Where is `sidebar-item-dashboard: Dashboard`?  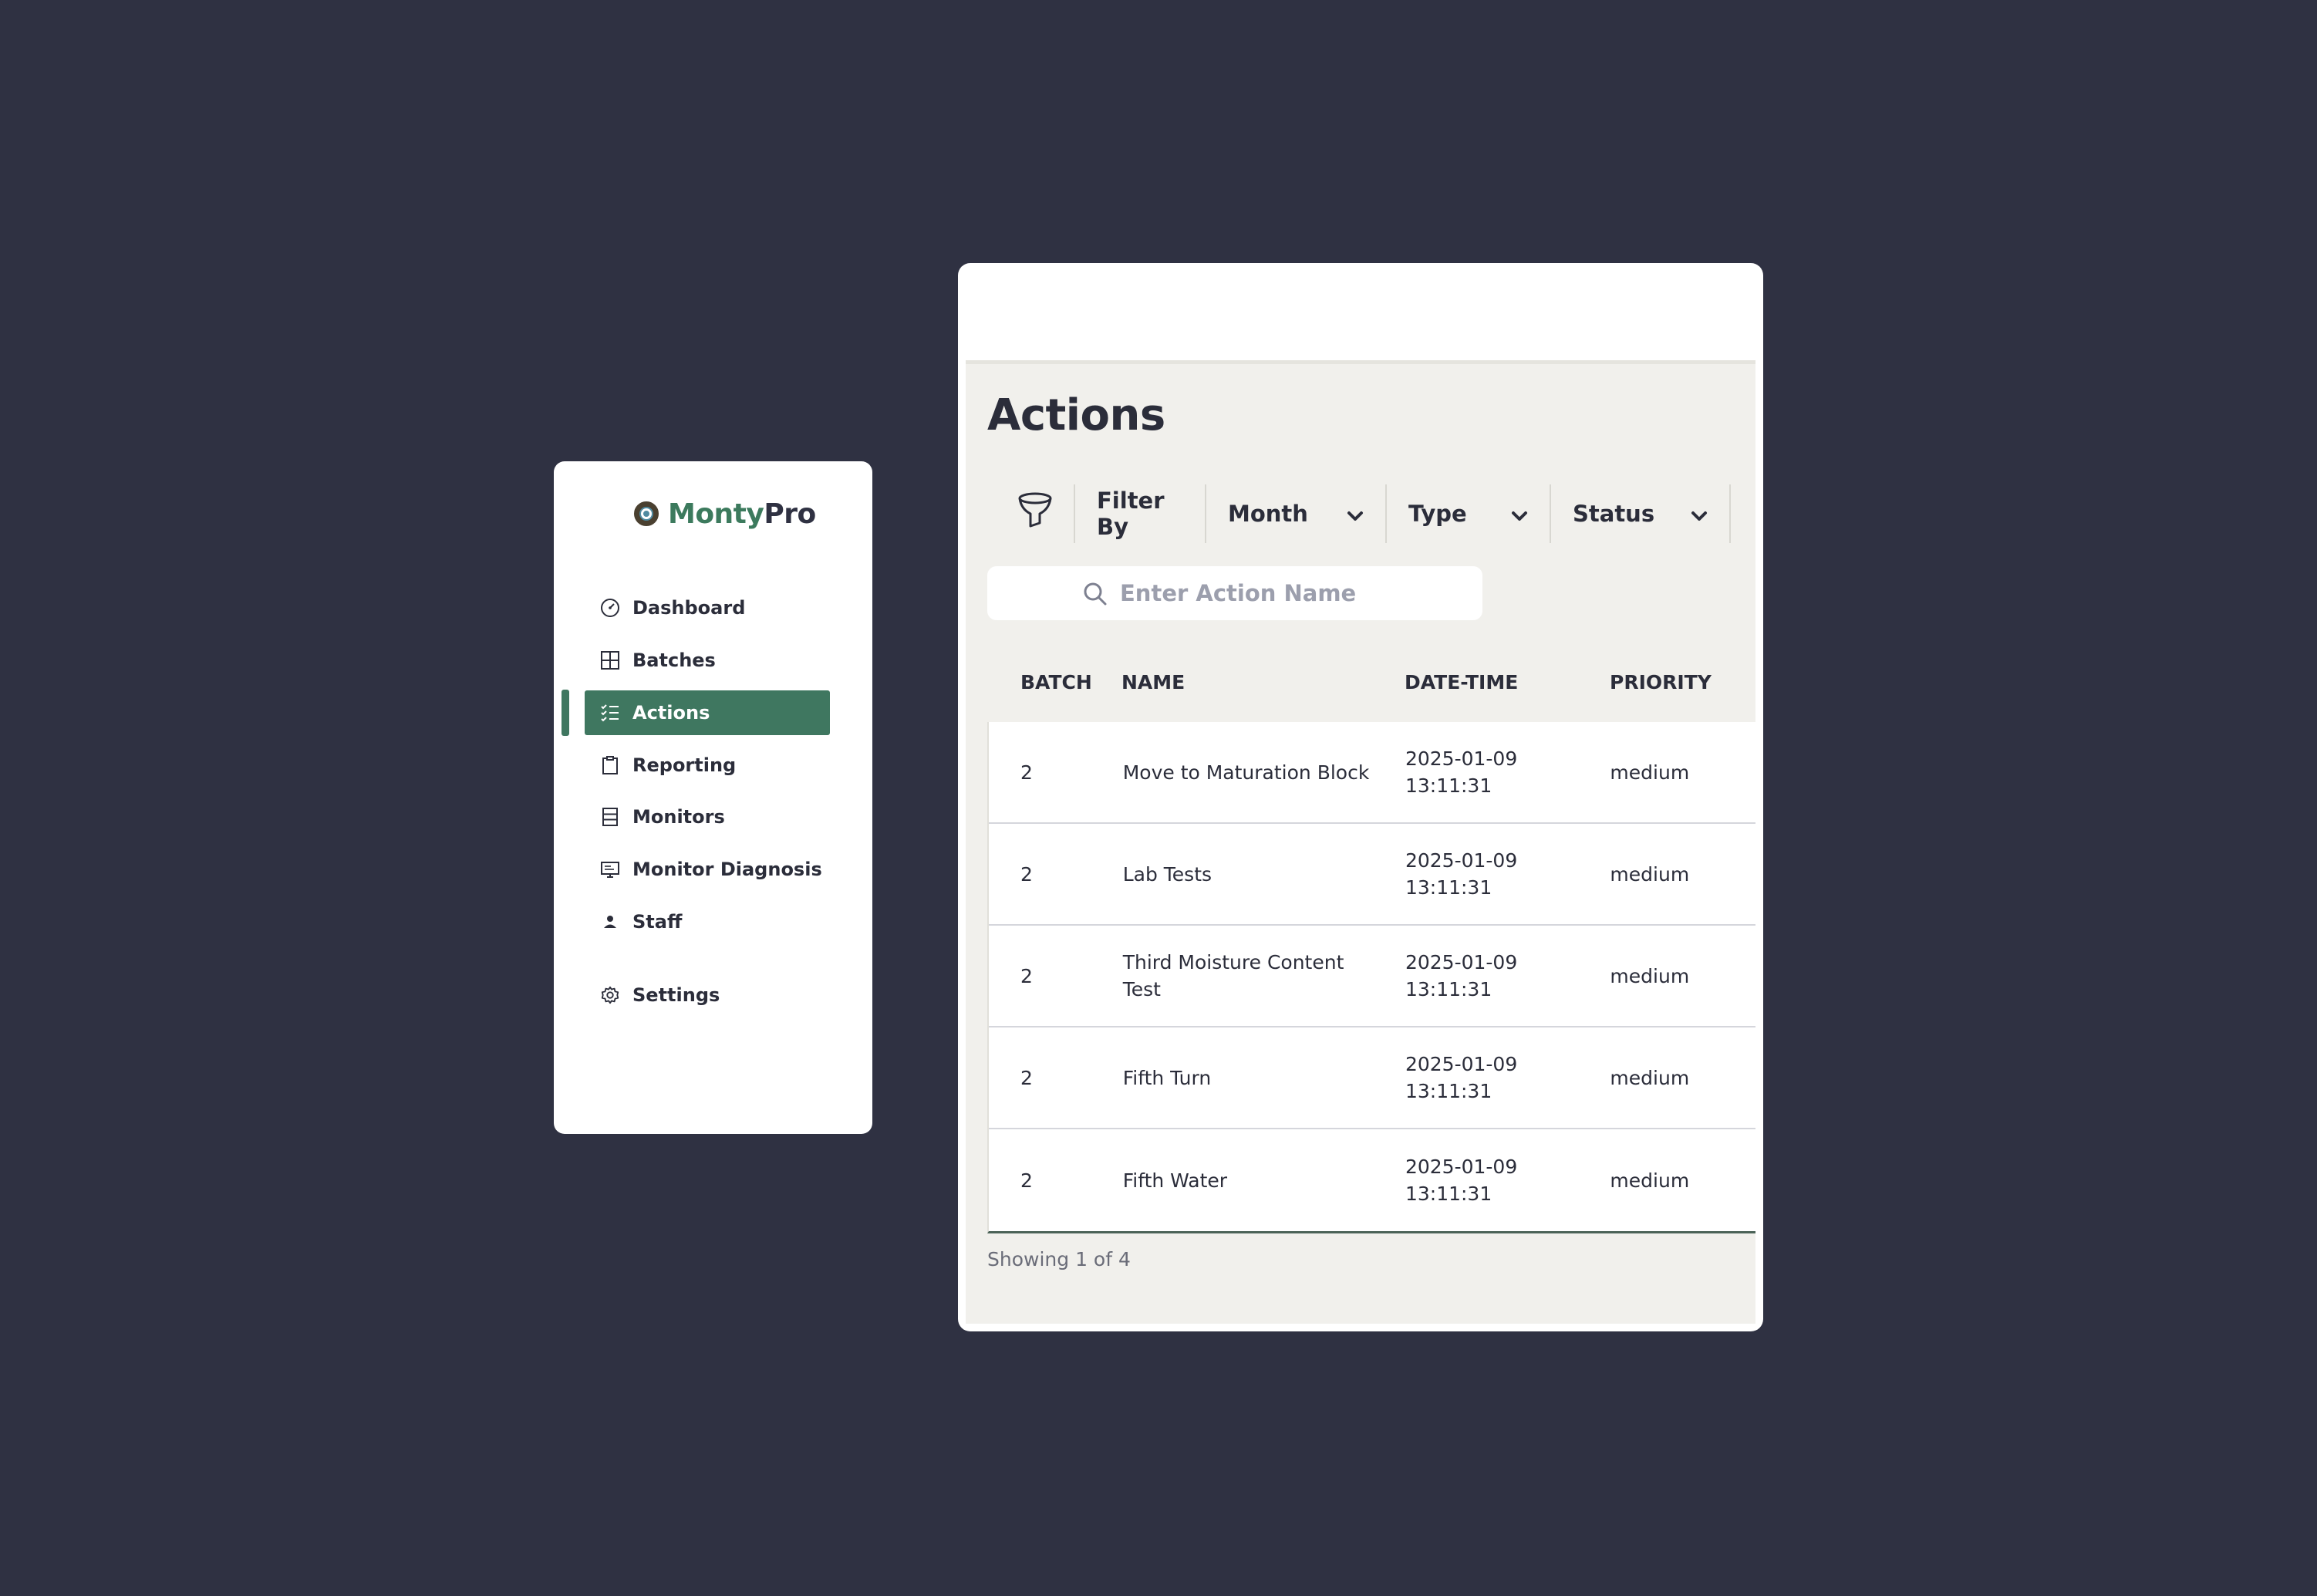
sidebar-item-dashboard: Dashboard is located at coordinates (707, 607).